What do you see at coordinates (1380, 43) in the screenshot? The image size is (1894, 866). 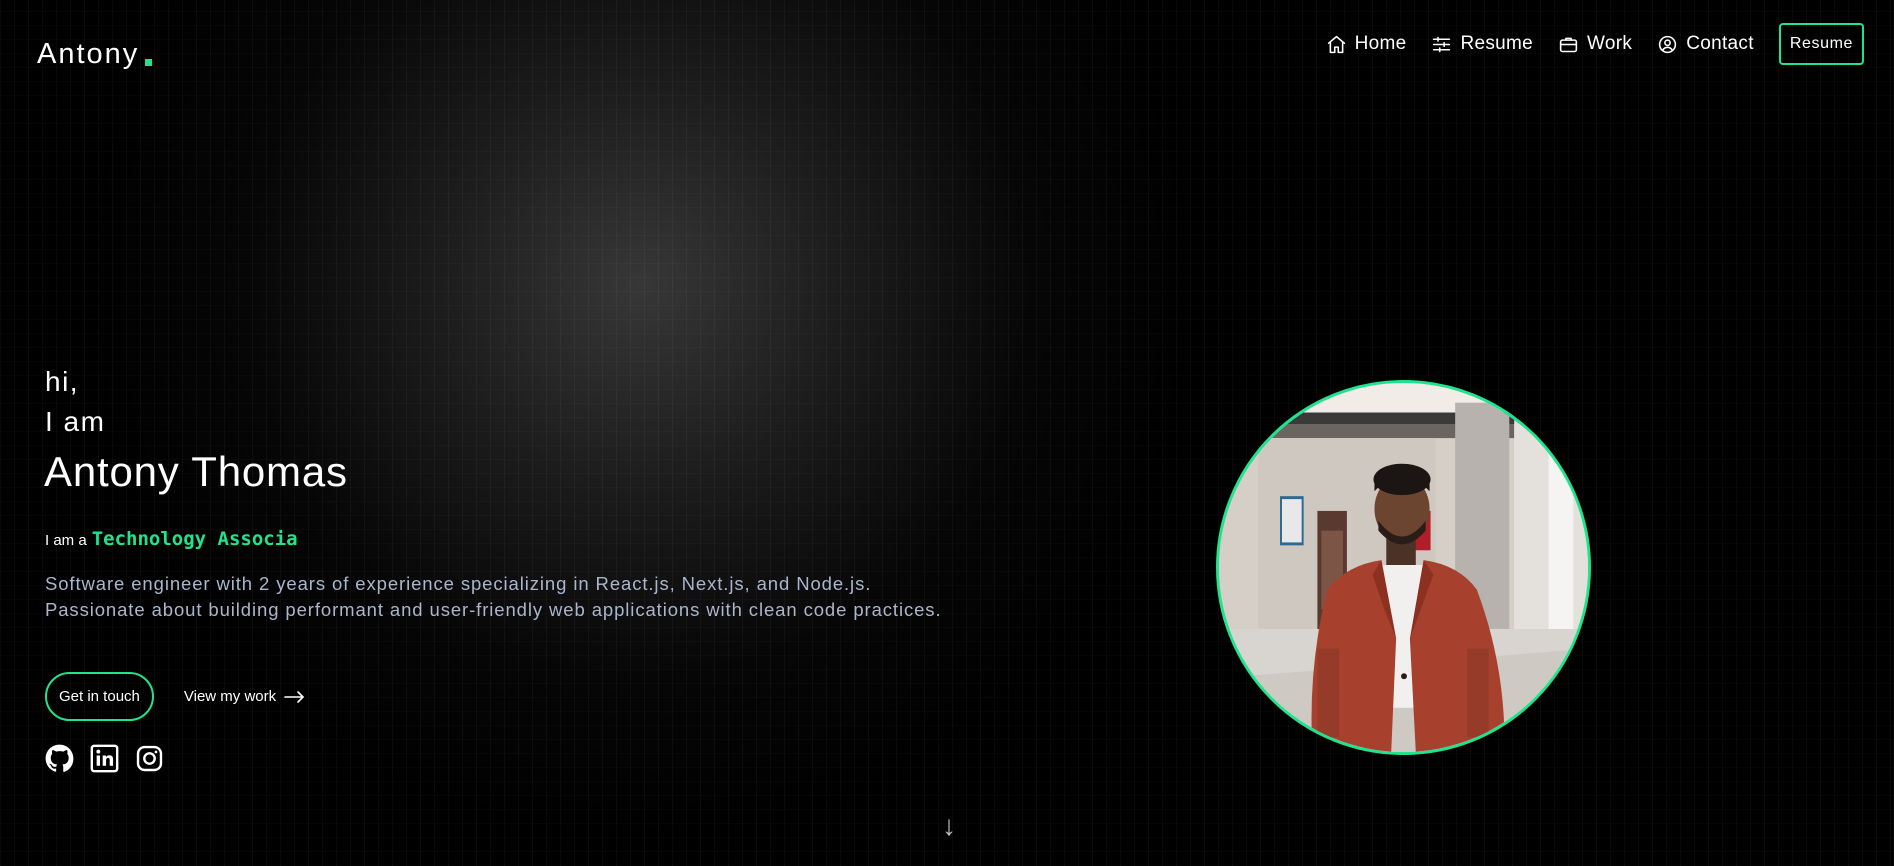 I see `nav-home-label: Home` at bounding box center [1380, 43].